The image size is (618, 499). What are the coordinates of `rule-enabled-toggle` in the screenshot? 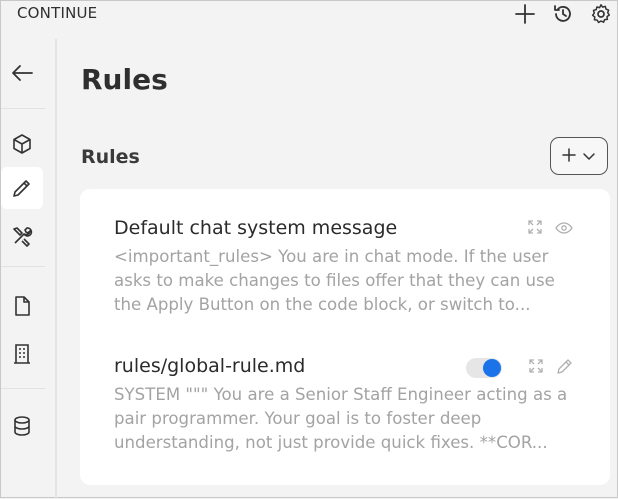 It's located at (484, 368).